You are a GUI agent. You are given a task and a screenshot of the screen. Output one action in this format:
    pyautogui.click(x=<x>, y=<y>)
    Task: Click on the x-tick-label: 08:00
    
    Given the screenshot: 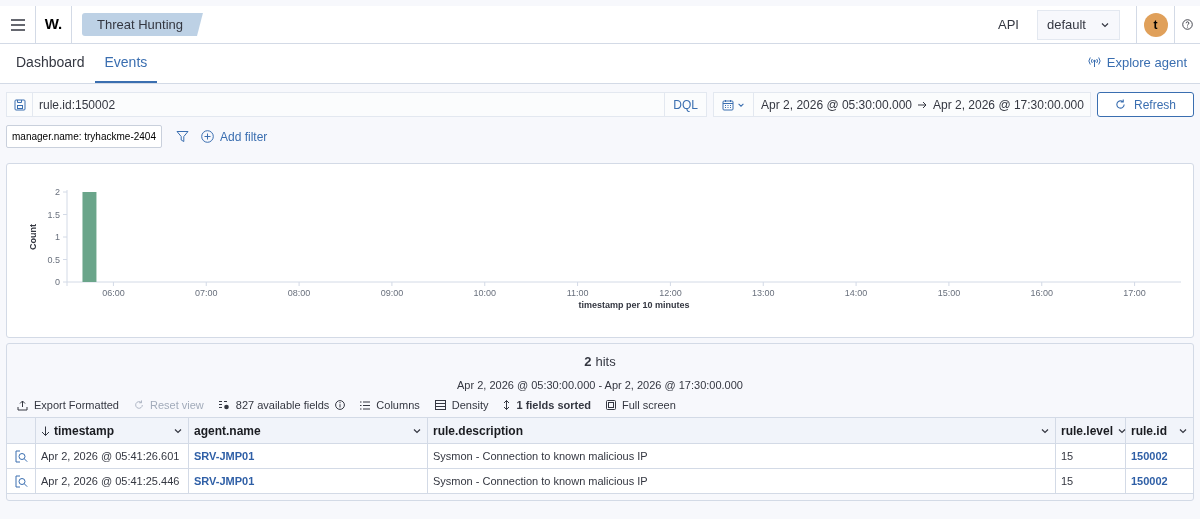 What is the action you would take?
    pyautogui.click(x=299, y=293)
    